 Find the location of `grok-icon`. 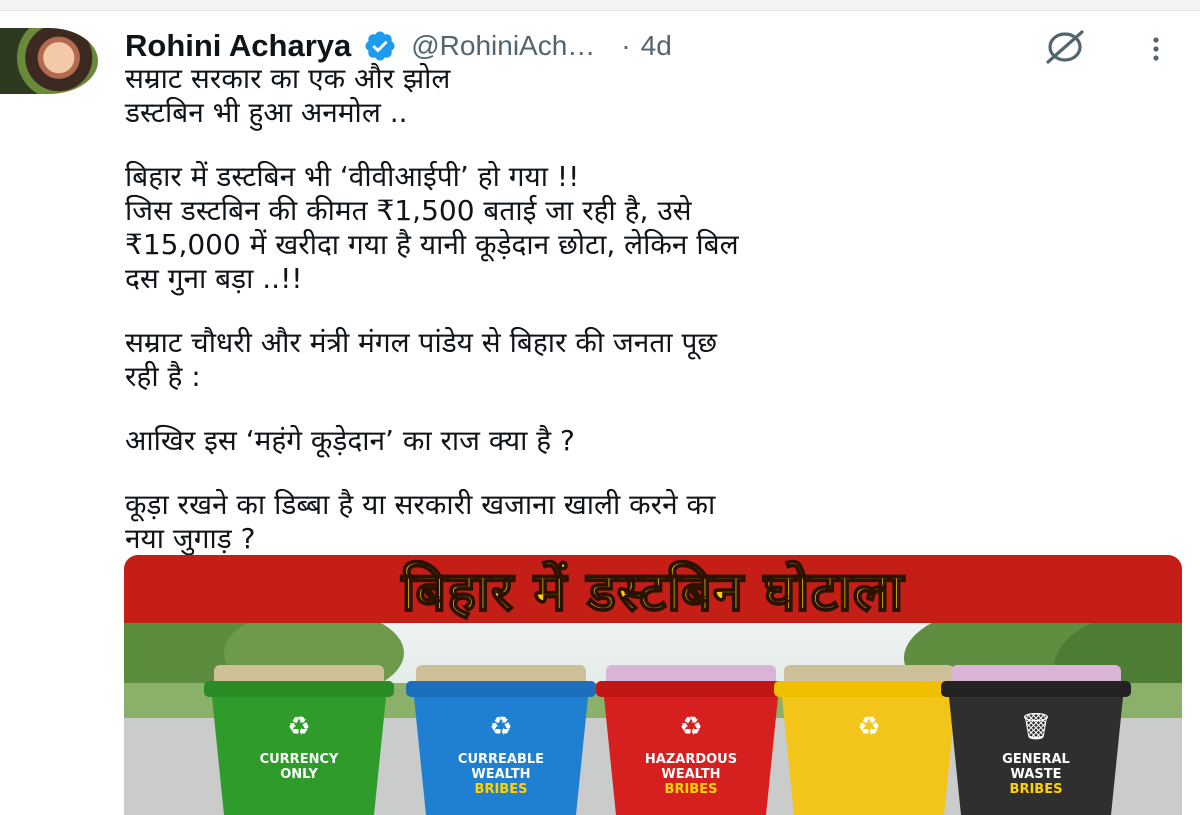

grok-icon is located at coordinates (1065, 47).